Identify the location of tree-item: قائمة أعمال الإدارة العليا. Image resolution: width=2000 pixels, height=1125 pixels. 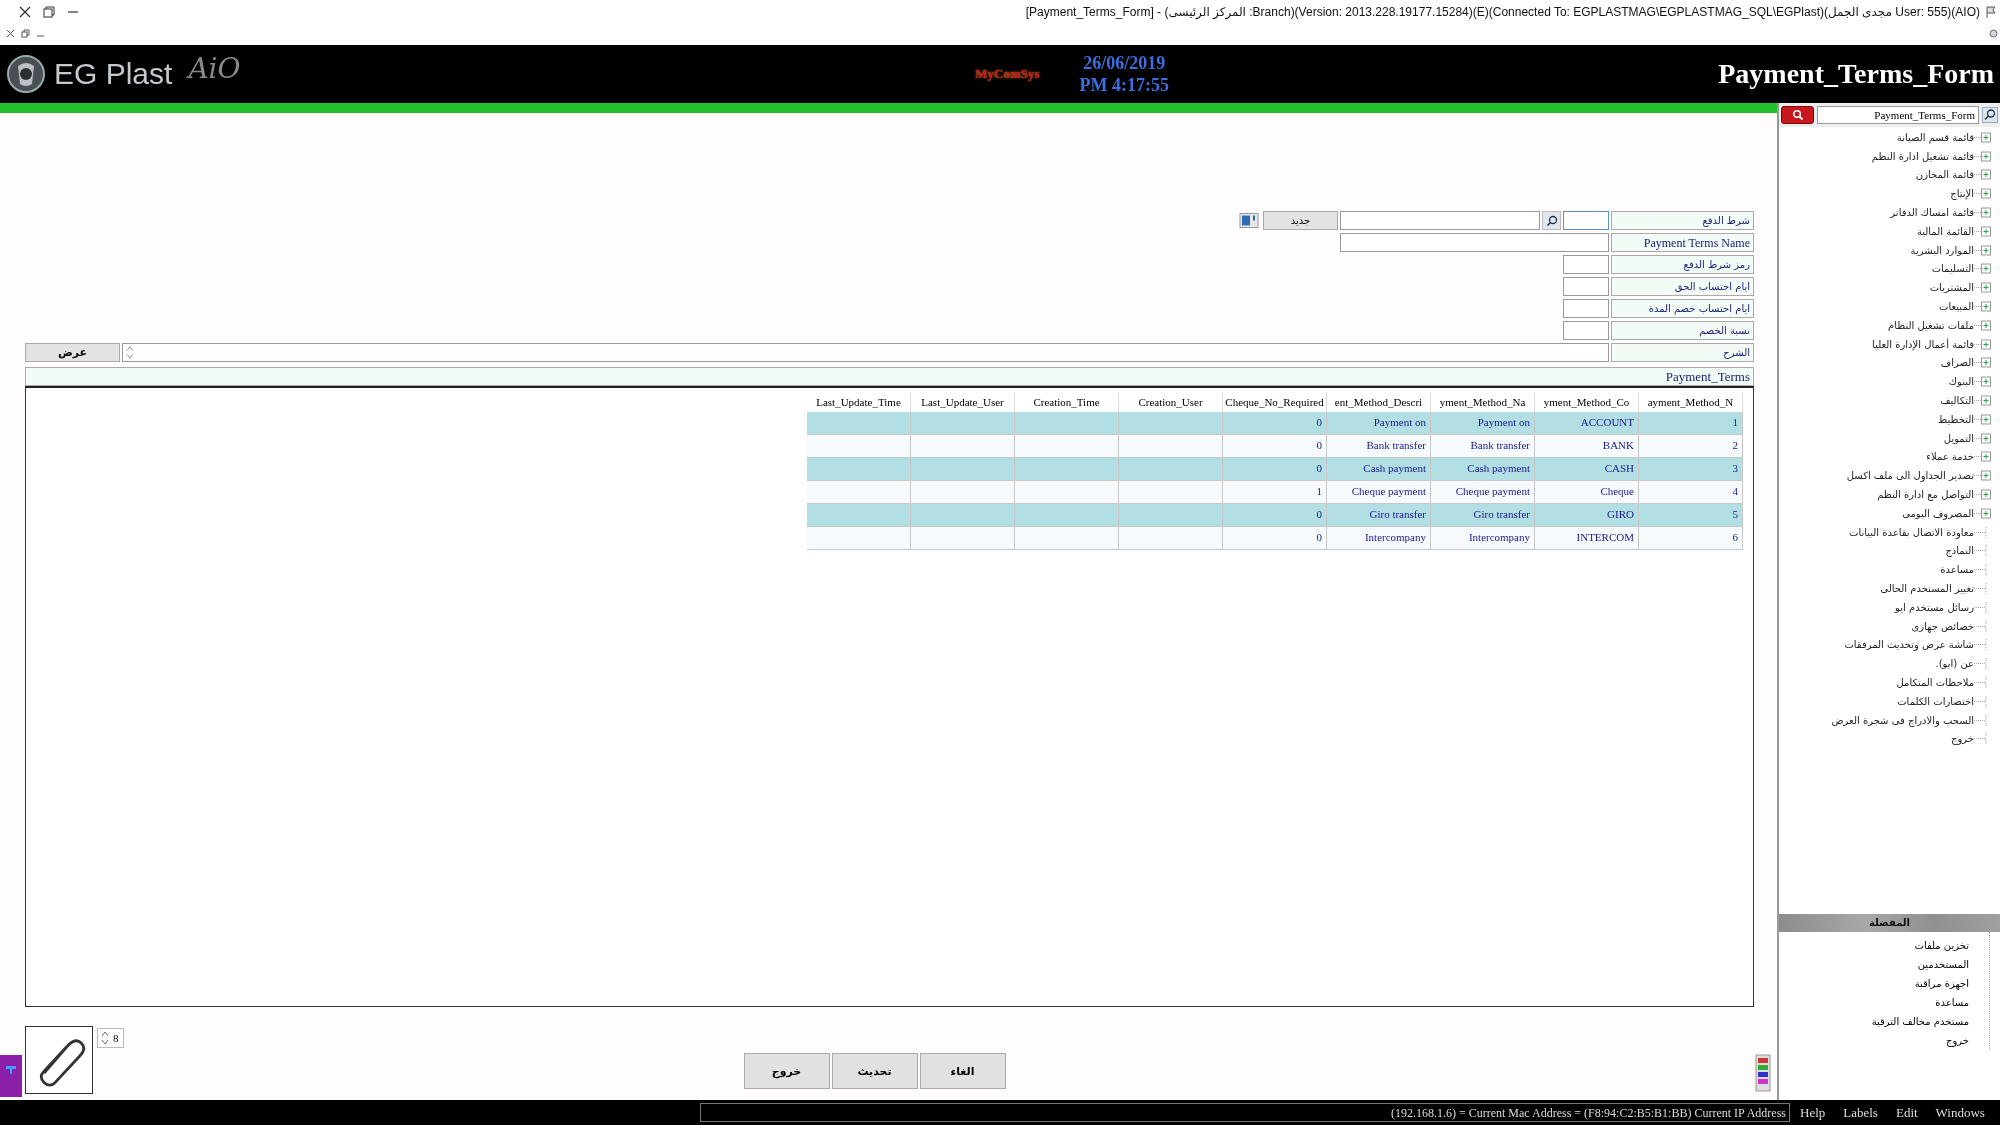
(1923, 344).